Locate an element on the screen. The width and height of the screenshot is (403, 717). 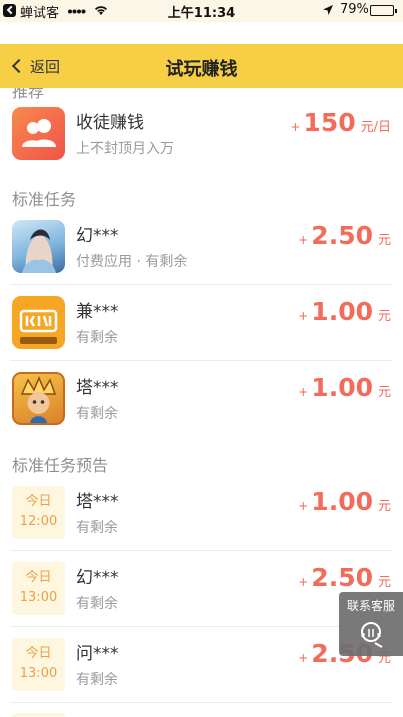
next-preview-peek is located at coordinates (38, 715).